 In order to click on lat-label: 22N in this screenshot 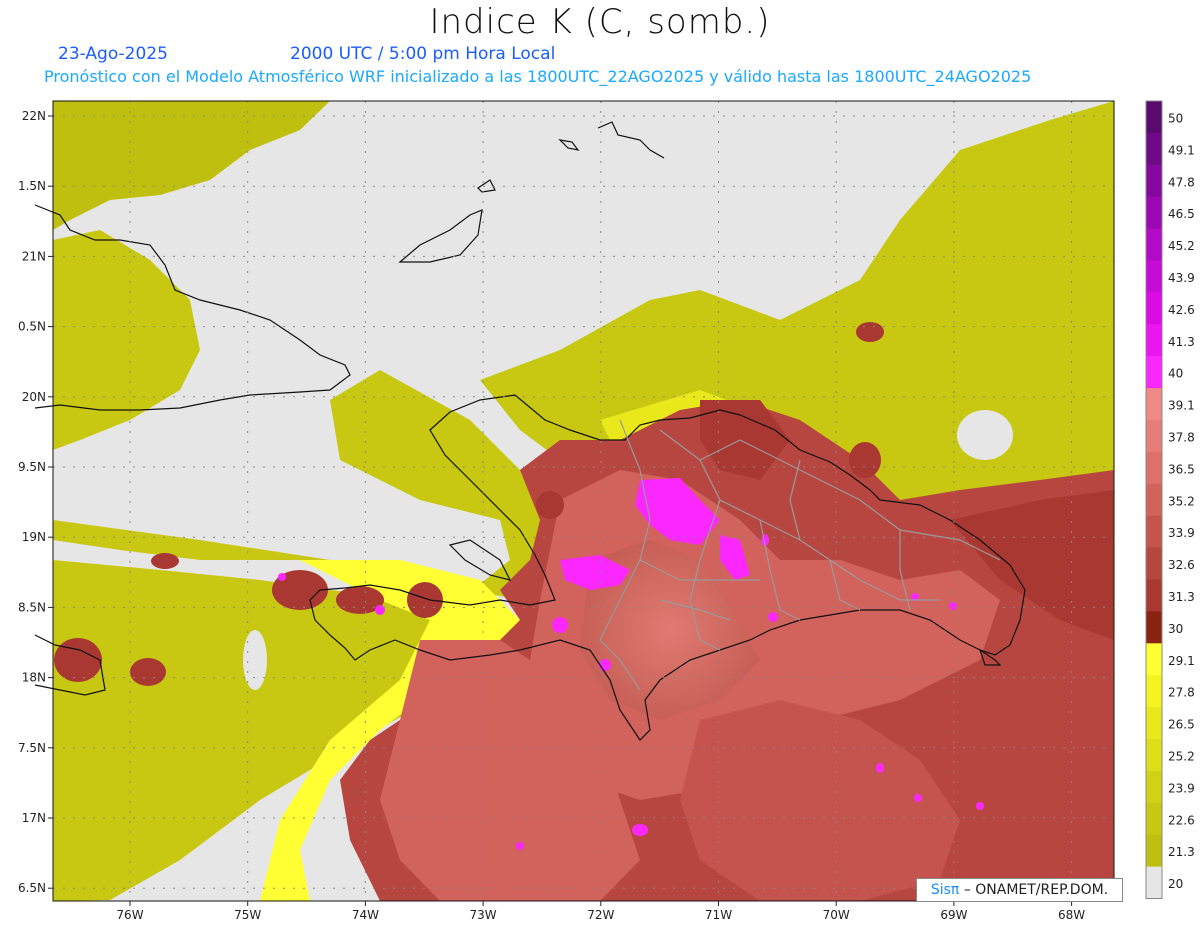, I will do `click(34, 116)`.